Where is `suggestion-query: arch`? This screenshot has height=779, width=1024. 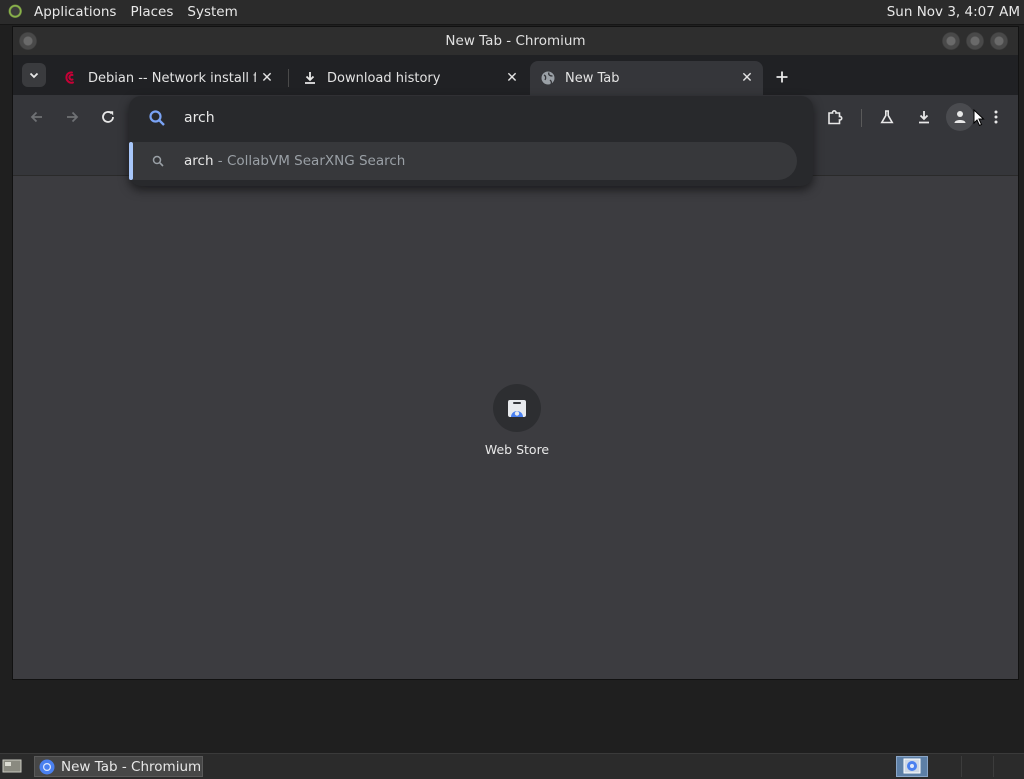 suggestion-query: arch is located at coordinates (199, 161).